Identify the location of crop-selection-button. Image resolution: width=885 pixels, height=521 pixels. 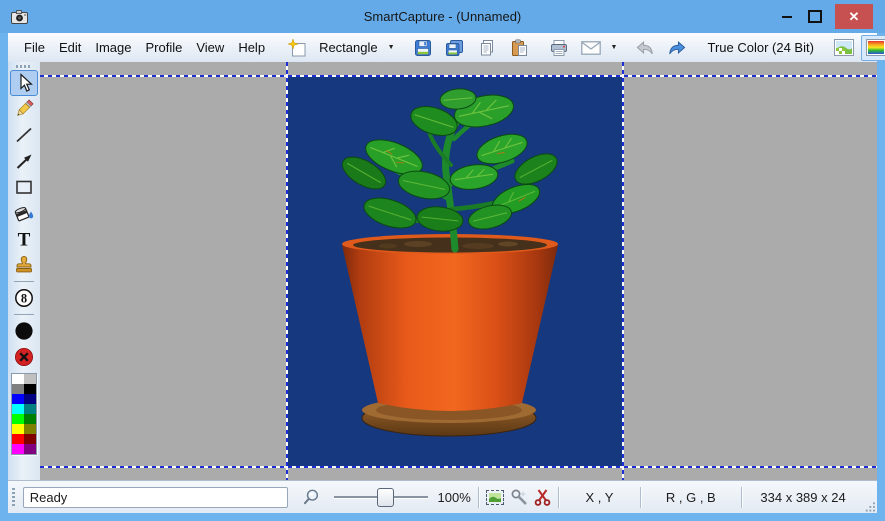
(495, 497).